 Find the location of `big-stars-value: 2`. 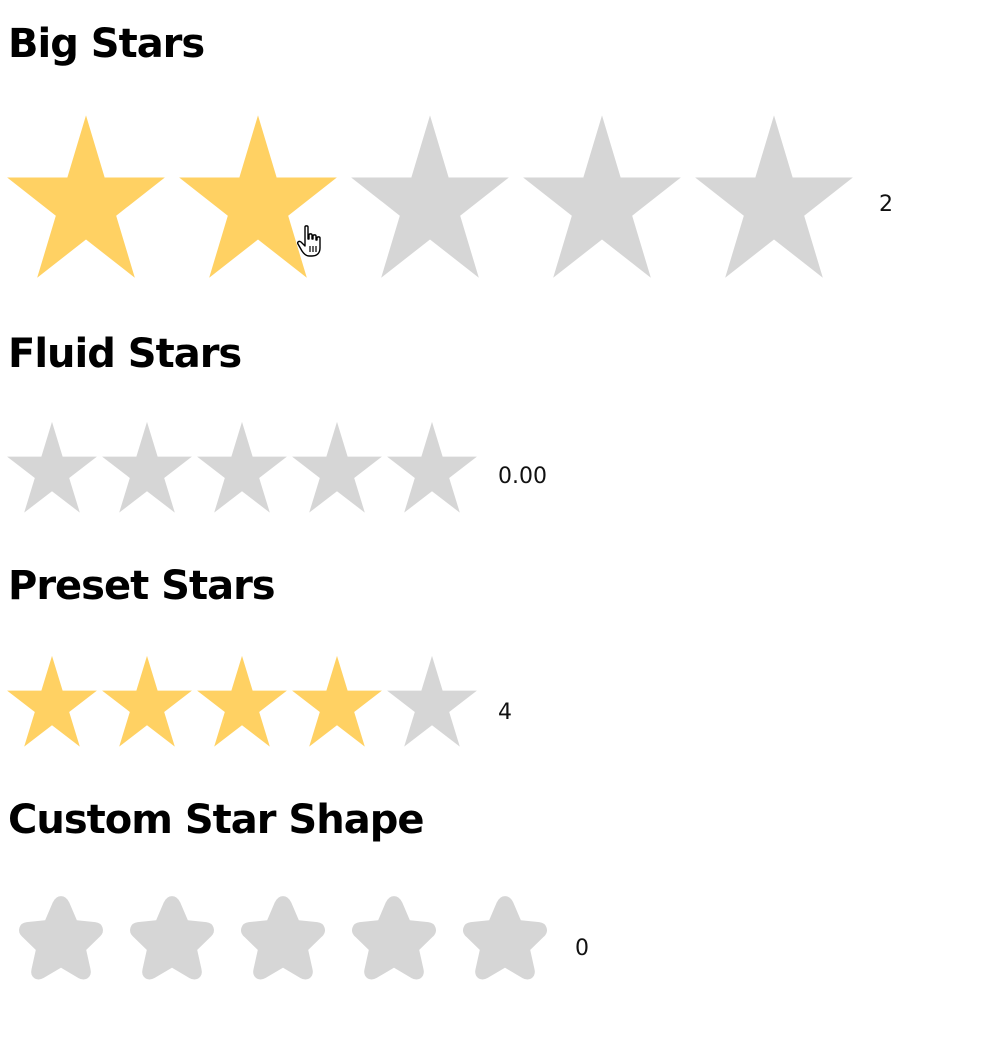

big-stars-value: 2 is located at coordinates (886, 204).